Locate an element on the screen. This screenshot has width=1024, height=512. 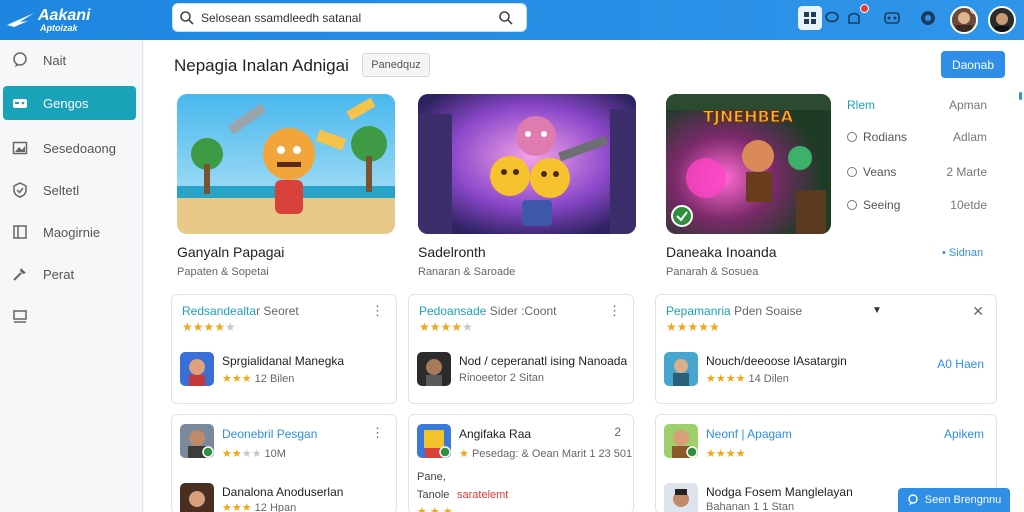
app-meta-text: Pesedag: & Oean Marit 1 23 501 is located at coordinates (552, 454).